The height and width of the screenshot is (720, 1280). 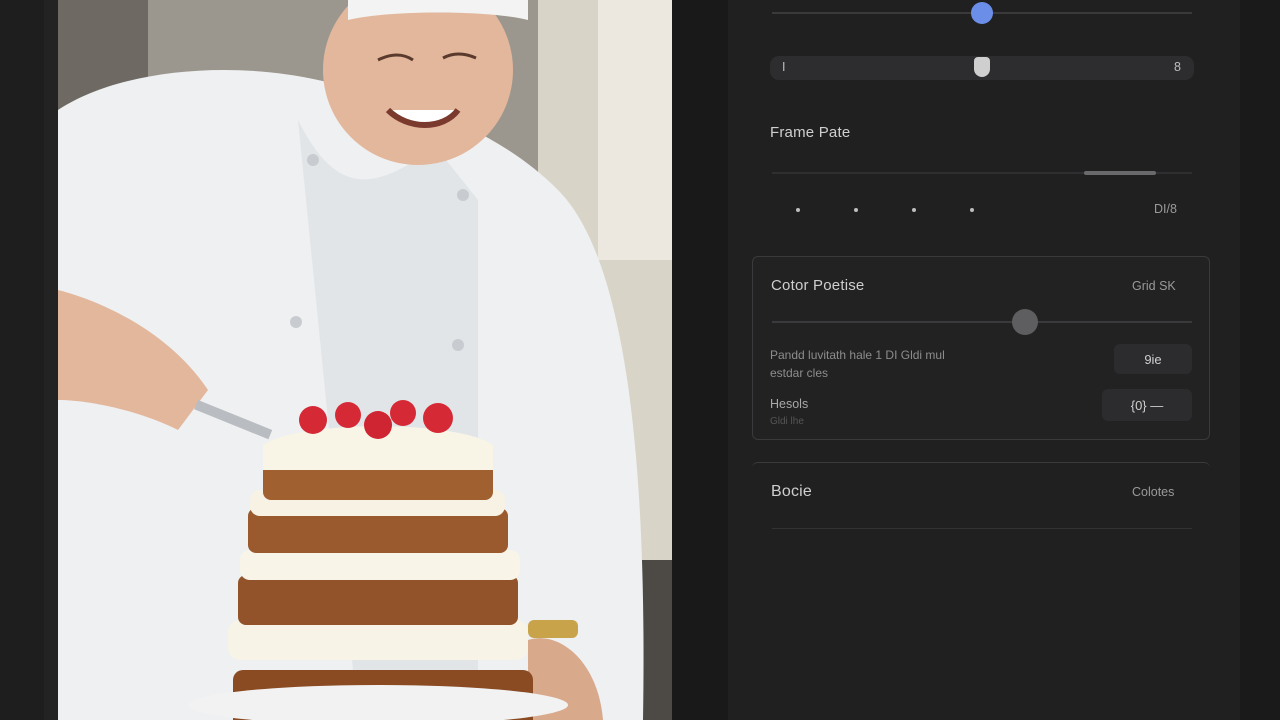 I want to click on color-slider-knob, so click(x=1025, y=322).